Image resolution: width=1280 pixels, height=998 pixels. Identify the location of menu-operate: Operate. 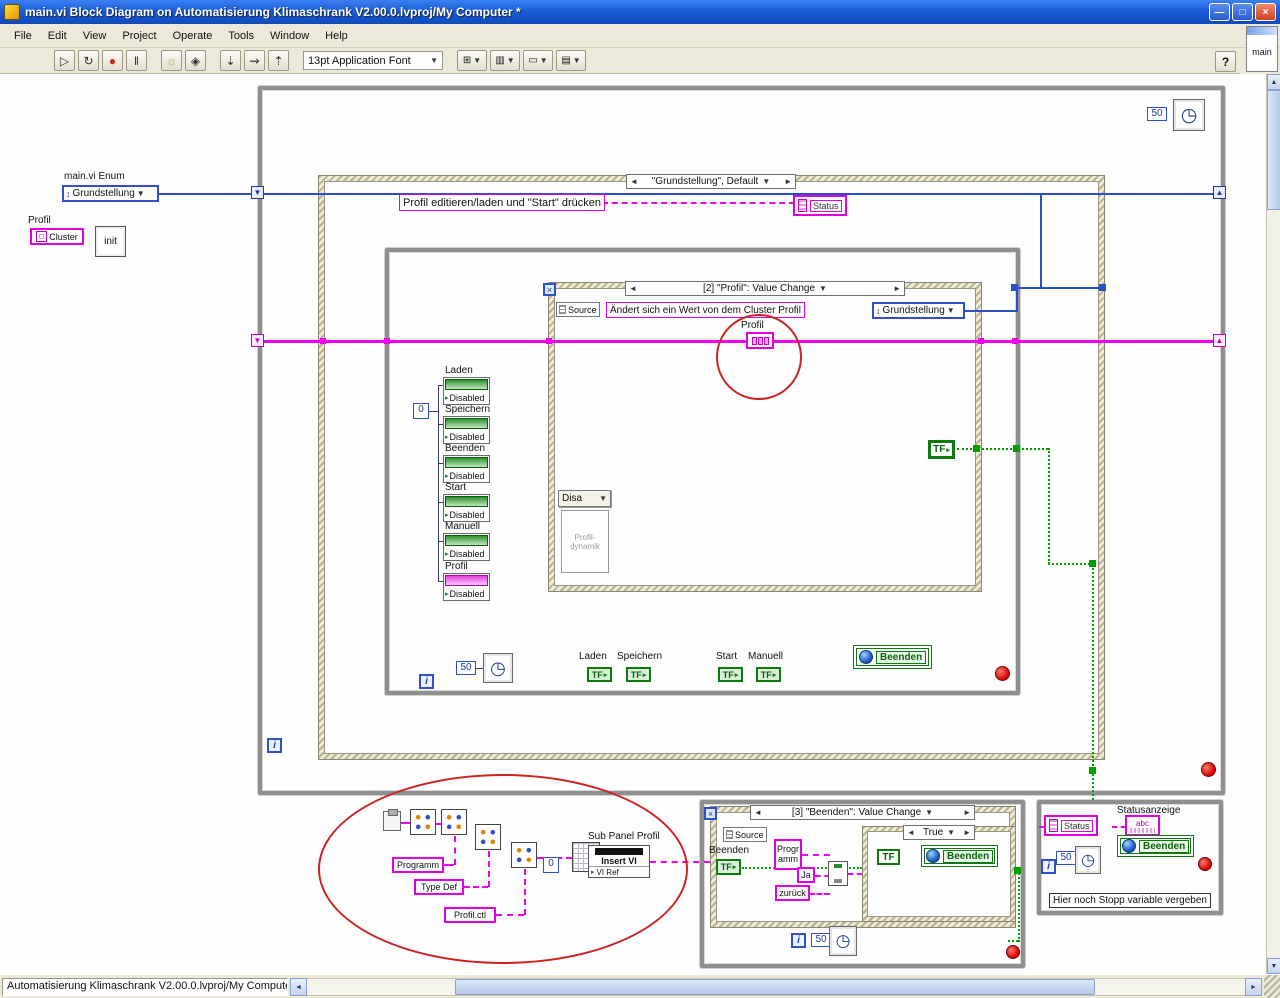
(193, 36).